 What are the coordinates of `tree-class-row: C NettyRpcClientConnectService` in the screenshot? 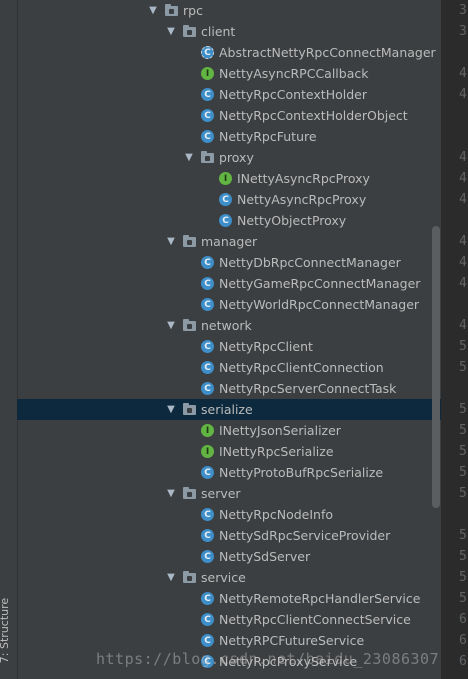 It's located at (229, 619).